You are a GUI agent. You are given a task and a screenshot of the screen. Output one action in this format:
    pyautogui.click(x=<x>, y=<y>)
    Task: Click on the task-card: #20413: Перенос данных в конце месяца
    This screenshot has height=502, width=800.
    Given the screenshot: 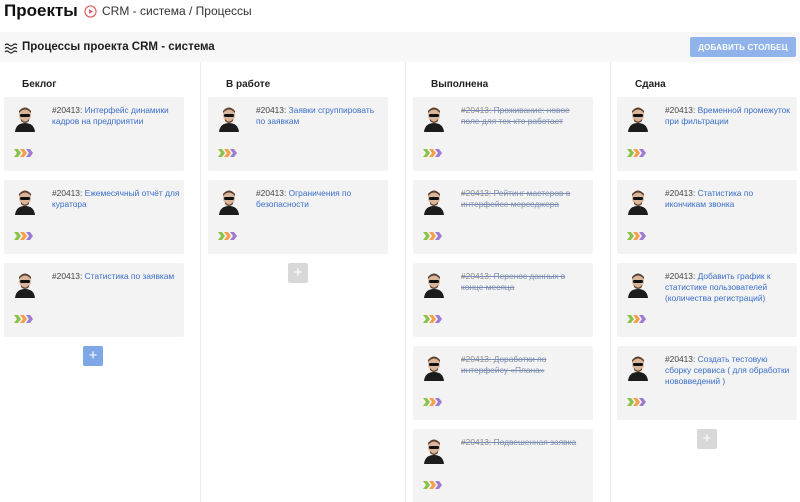 What is the action you would take?
    pyautogui.click(x=503, y=300)
    